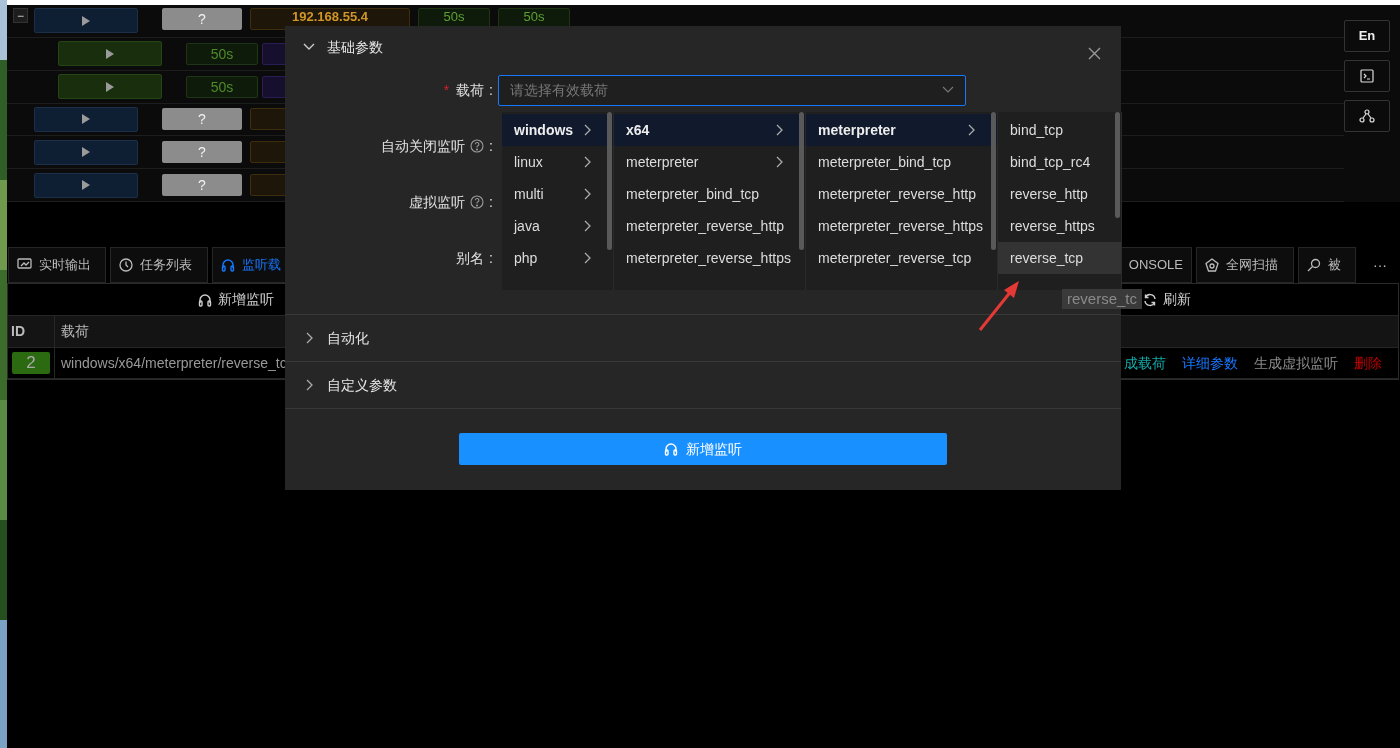 This screenshot has width=1400, height=748. I want to click on field-label: 虚拟监听, so click(437, 202).